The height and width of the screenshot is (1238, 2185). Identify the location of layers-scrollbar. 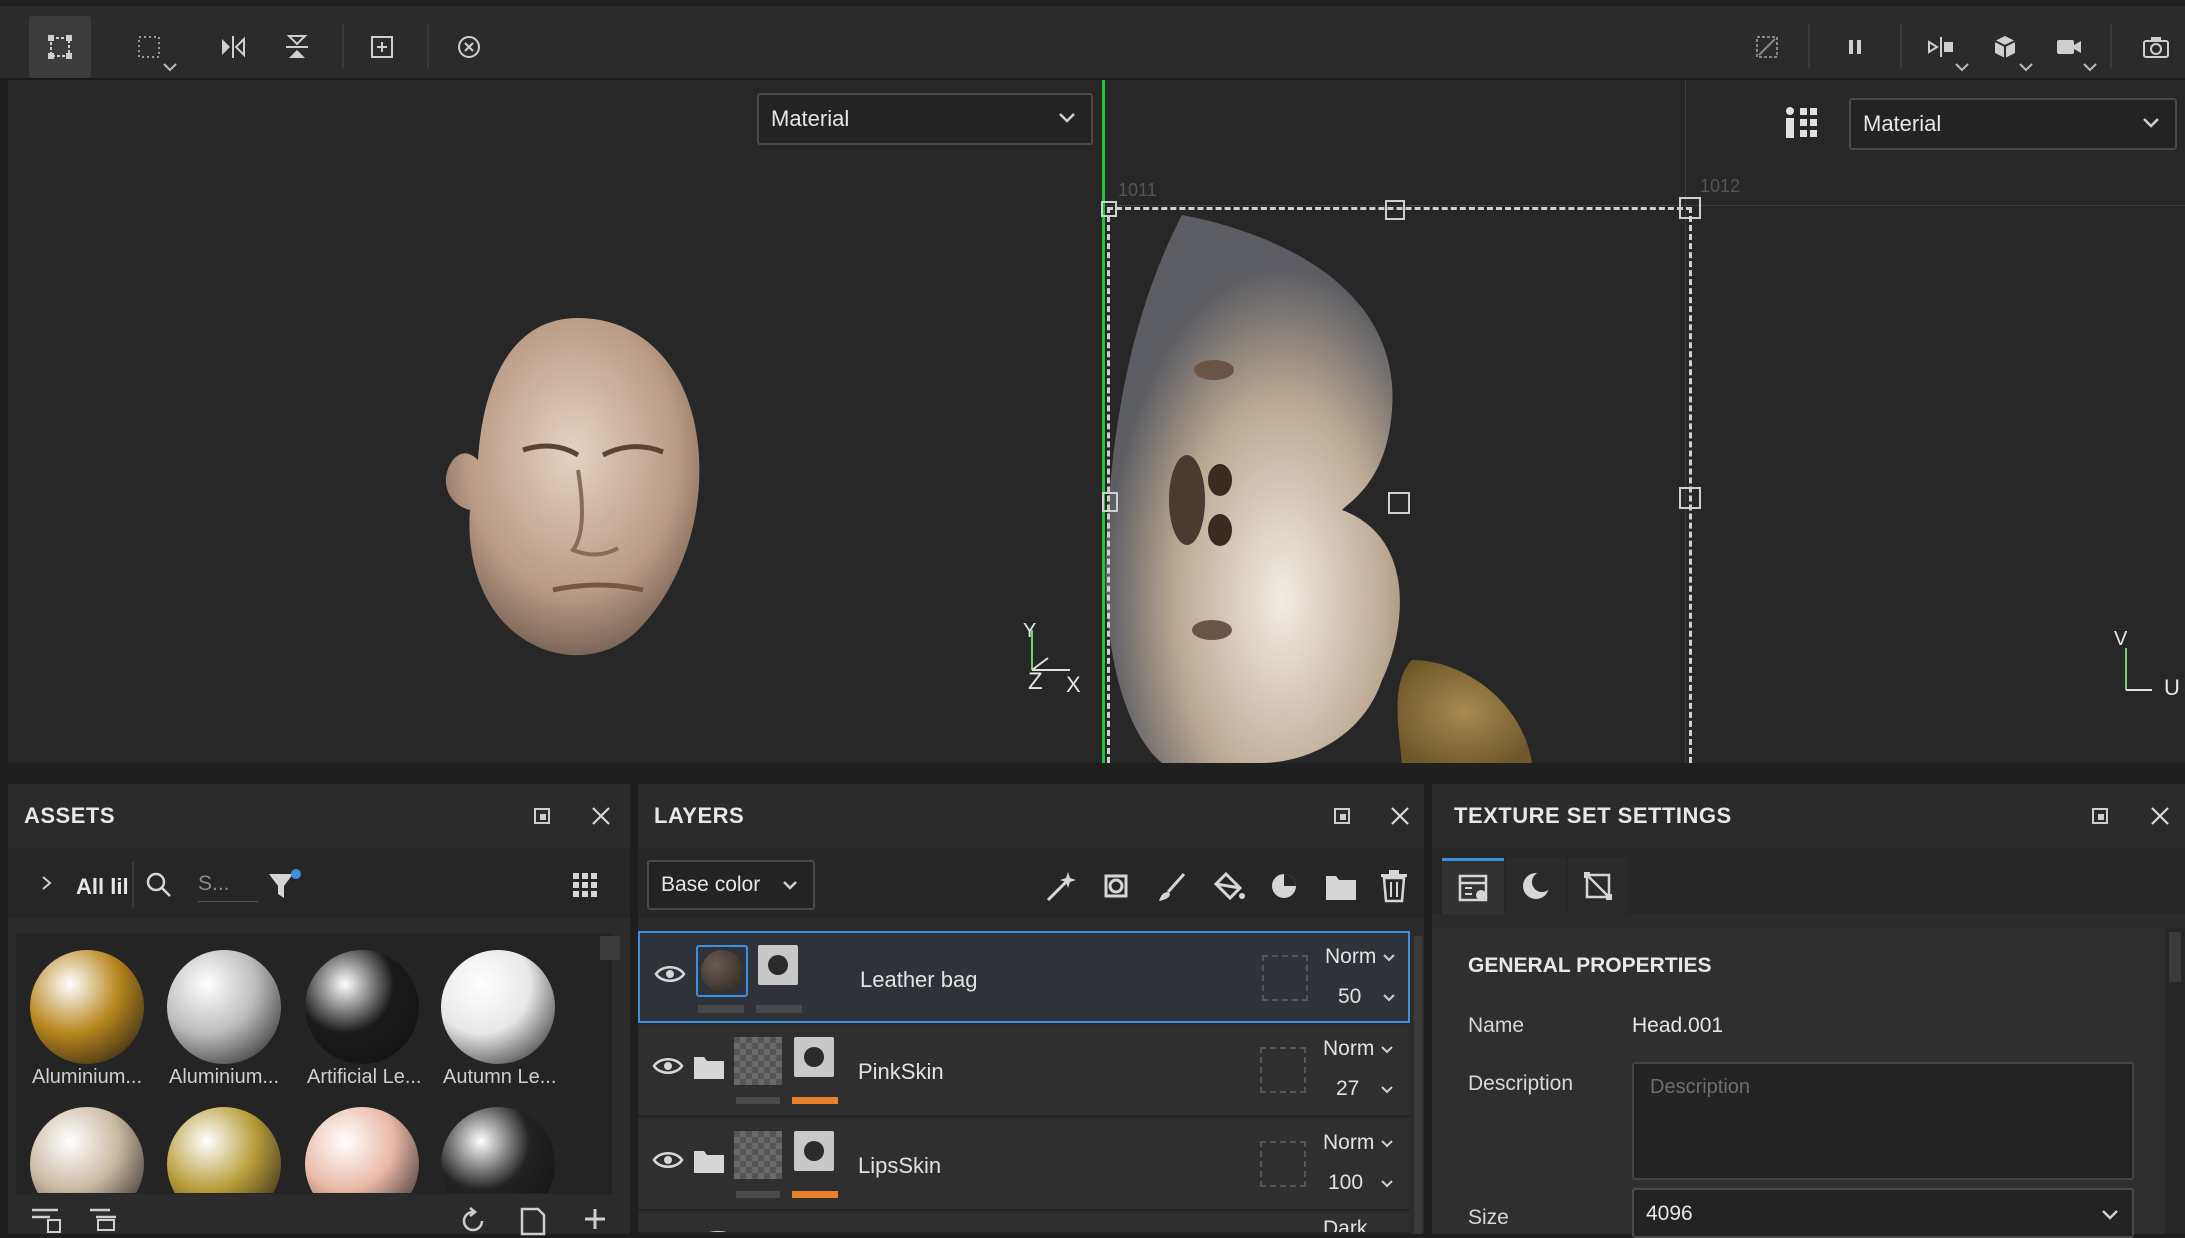
(1418, 1085).